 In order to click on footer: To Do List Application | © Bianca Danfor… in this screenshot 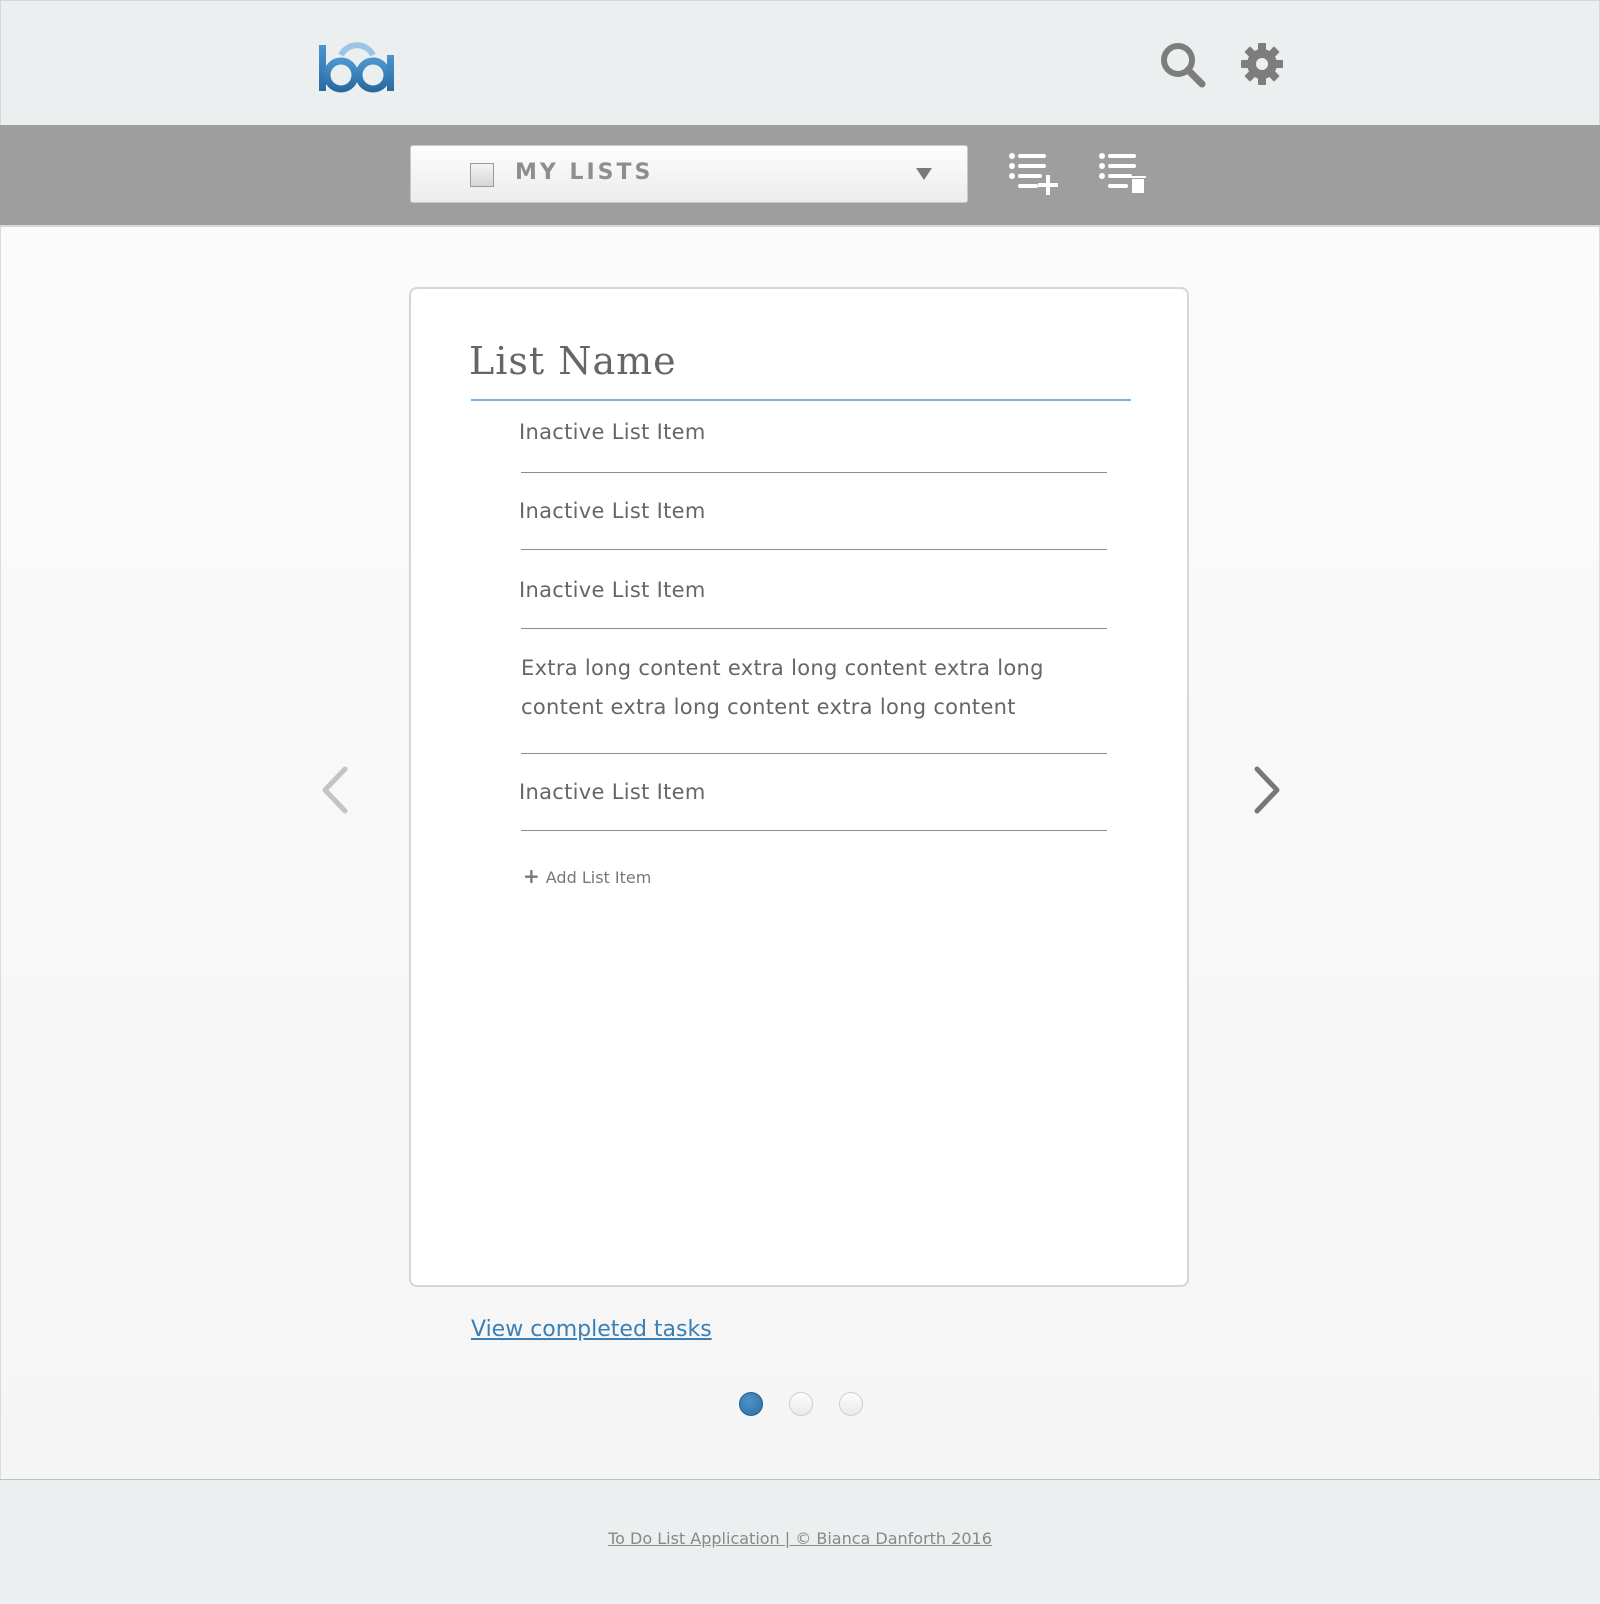, I will do `click(800, 1541)`.